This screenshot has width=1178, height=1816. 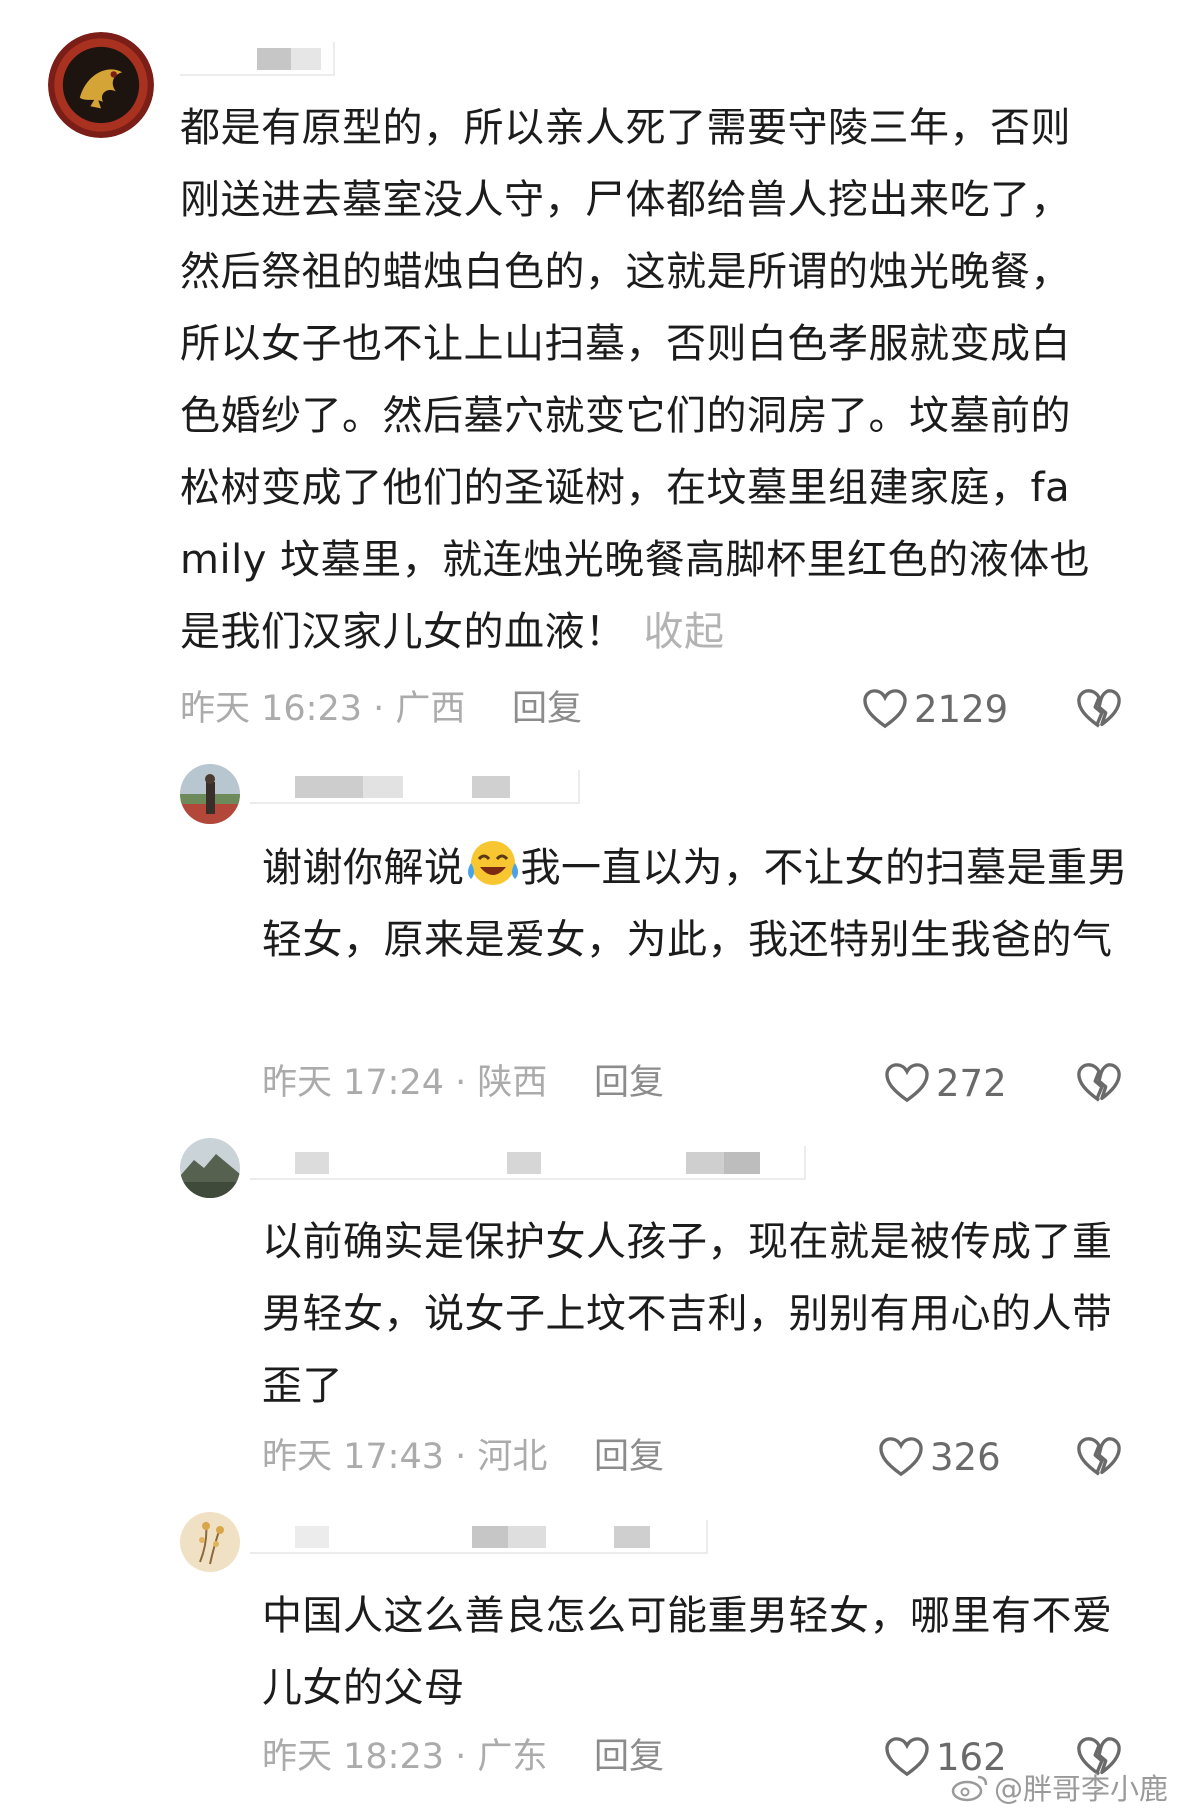 What do you see at coordinates (1059, 1787) in the screenshot?
I see `weibo-watermark: @胖哥李小鹿` at bounding box center [1059, 1787].